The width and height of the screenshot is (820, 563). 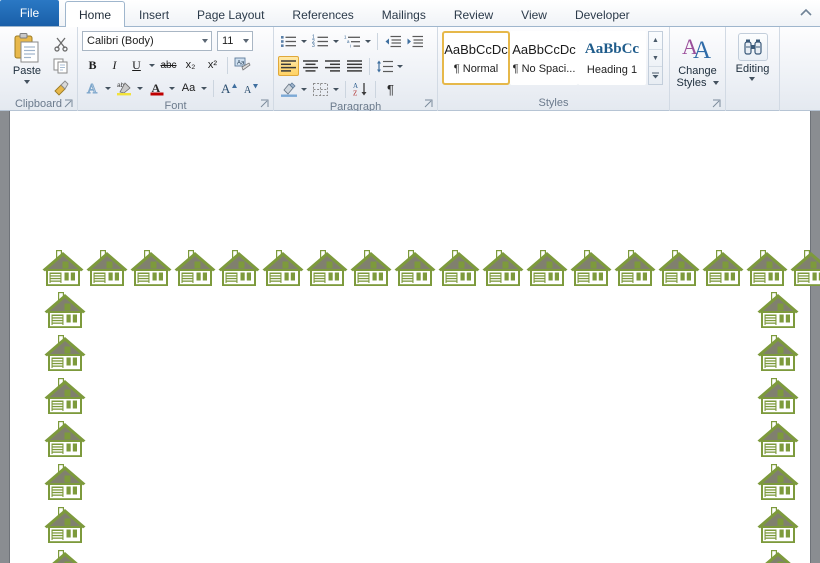 What do you see at coordinates (29, 13) in the screenshot?
I see `tab-file: File` at bounding box center [29, 13].